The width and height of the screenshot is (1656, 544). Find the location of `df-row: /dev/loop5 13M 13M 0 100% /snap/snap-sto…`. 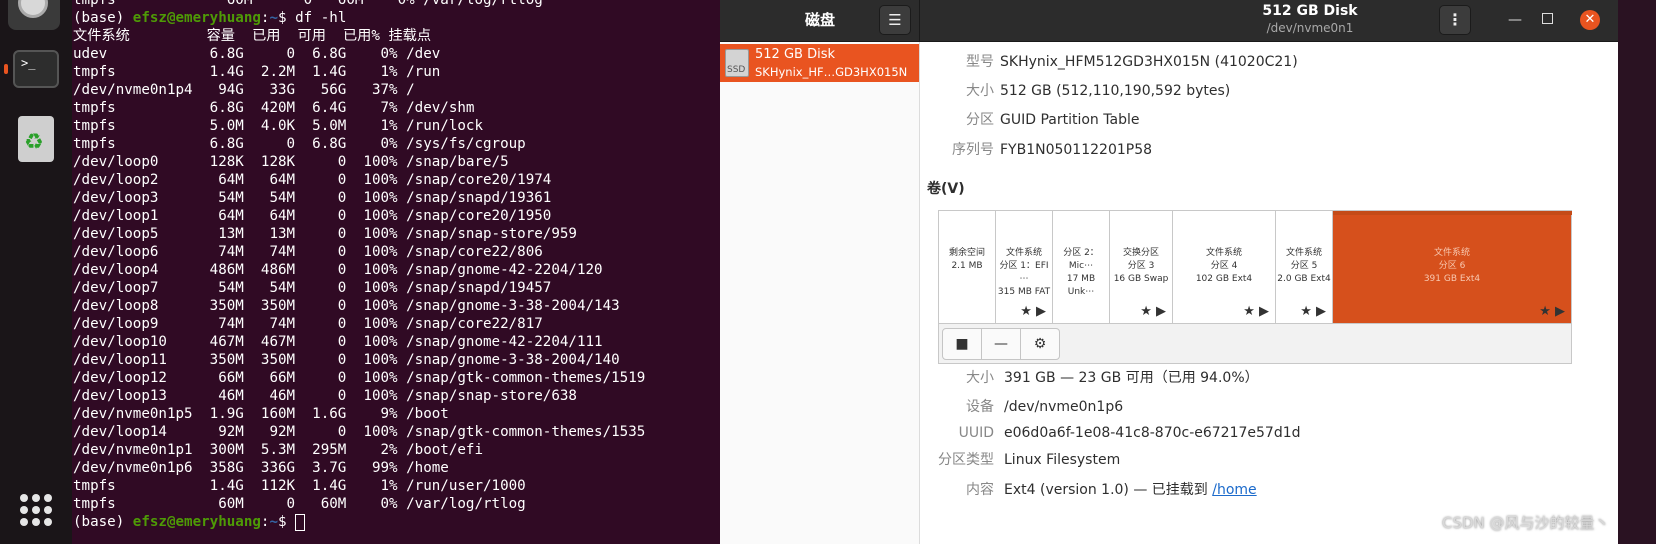

df-row: /dev/loop5 13M 13M 0 100% /snap/snap-sto… is located at coordinates (325, 234).